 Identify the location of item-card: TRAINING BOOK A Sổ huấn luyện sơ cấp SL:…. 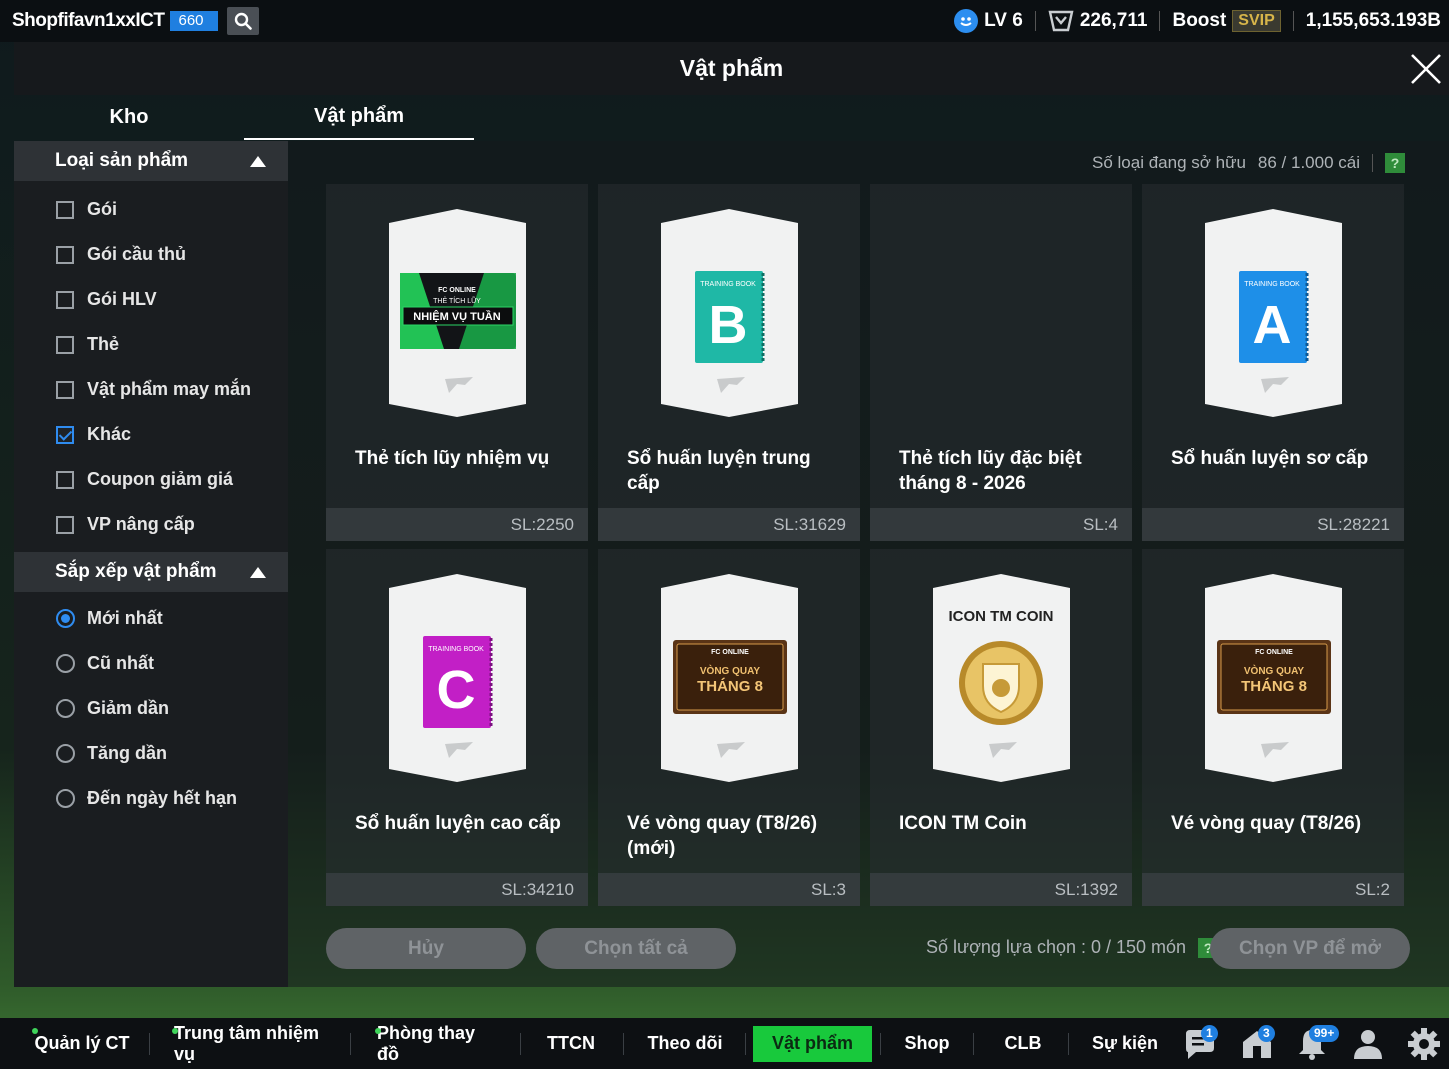
(1273, 362).